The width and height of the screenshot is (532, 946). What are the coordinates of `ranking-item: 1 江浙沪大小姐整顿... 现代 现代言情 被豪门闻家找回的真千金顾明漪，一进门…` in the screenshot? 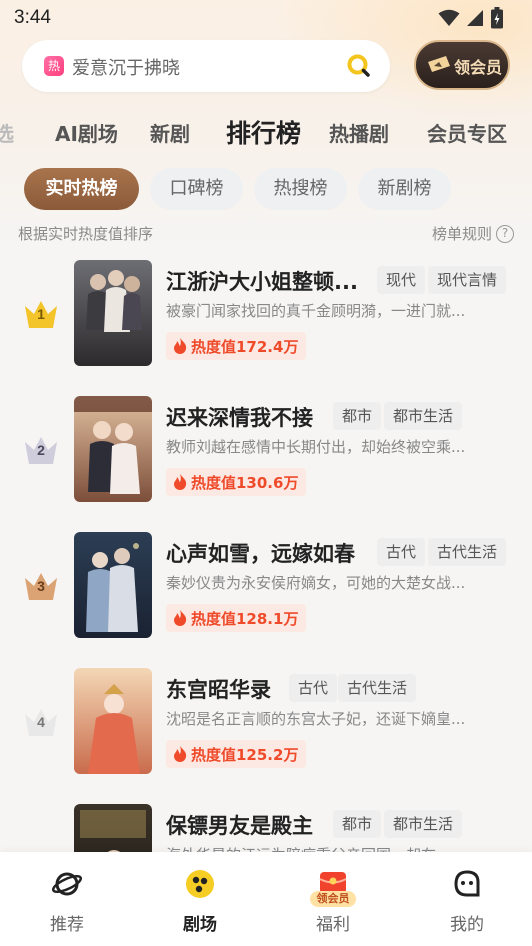 It's located at (266, 312).